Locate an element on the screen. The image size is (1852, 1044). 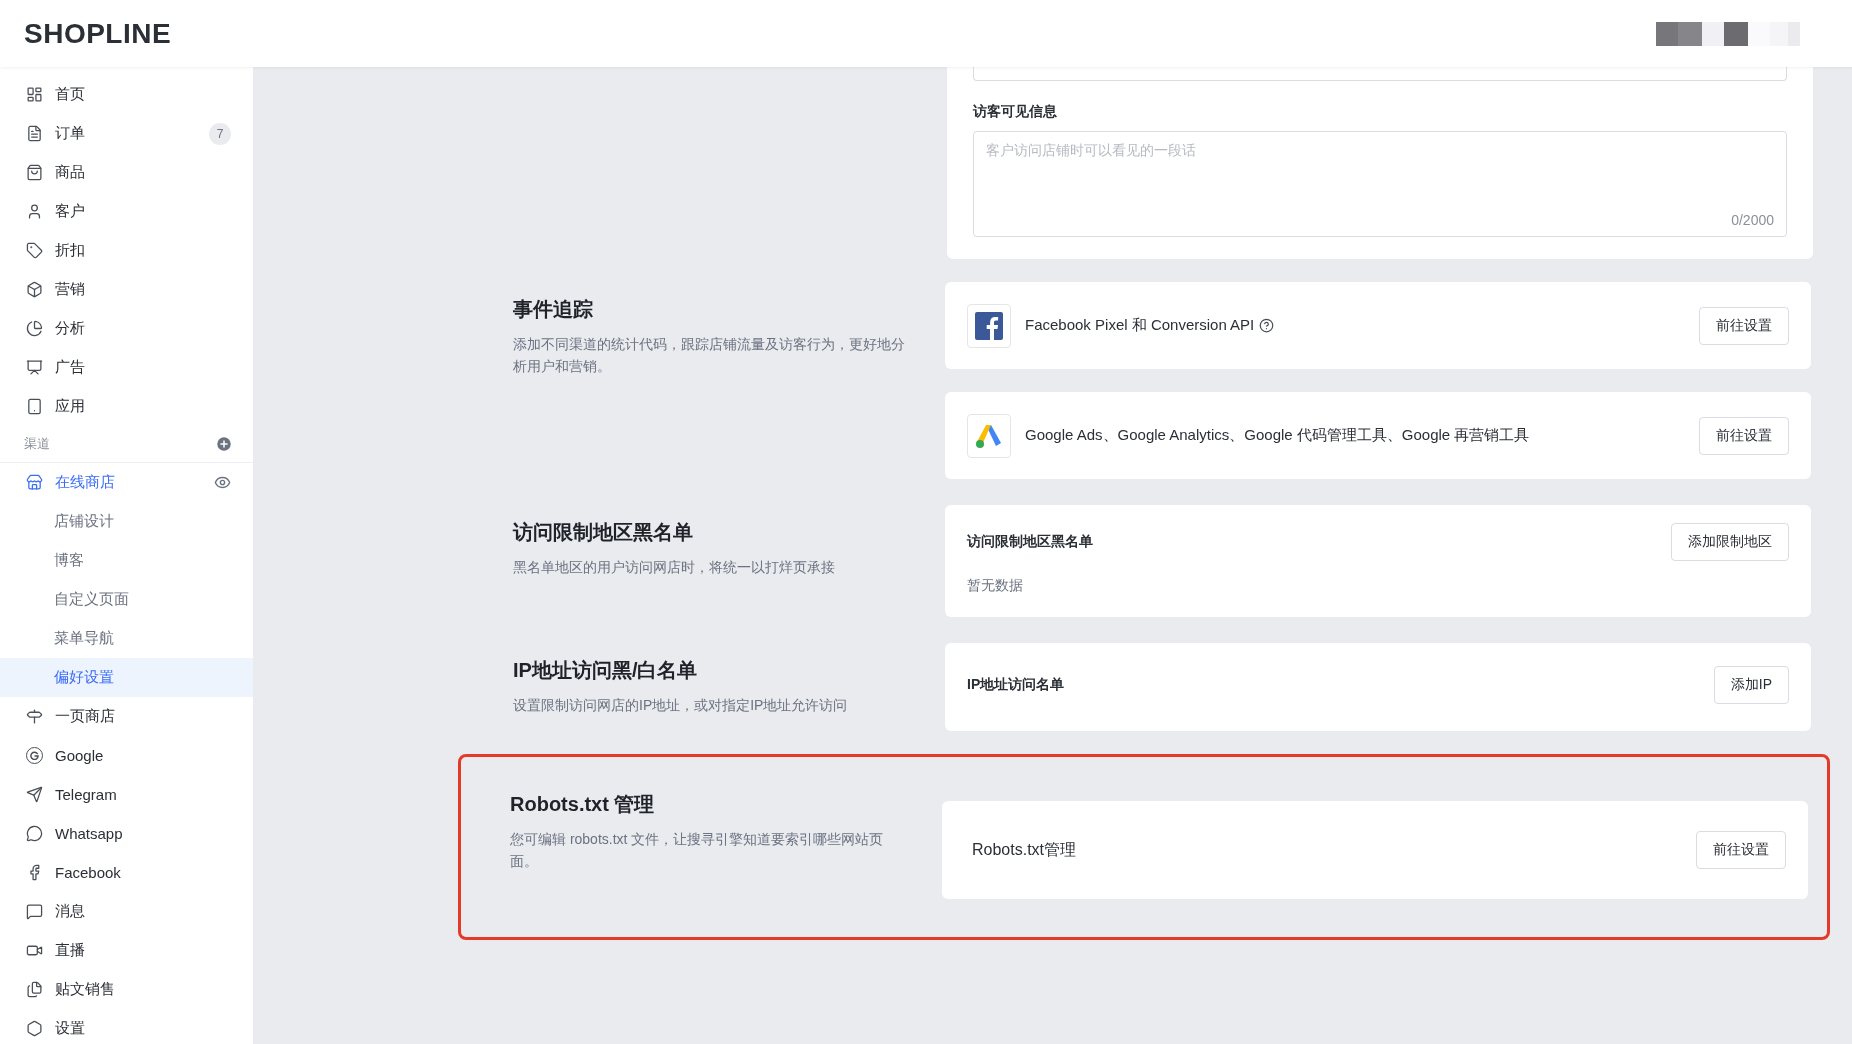
section-description: 添加不同渠道的统计代码，跟踪店铺流量及访客行为，更好地分析用户和营销。 is located at coordinates (709, 355).